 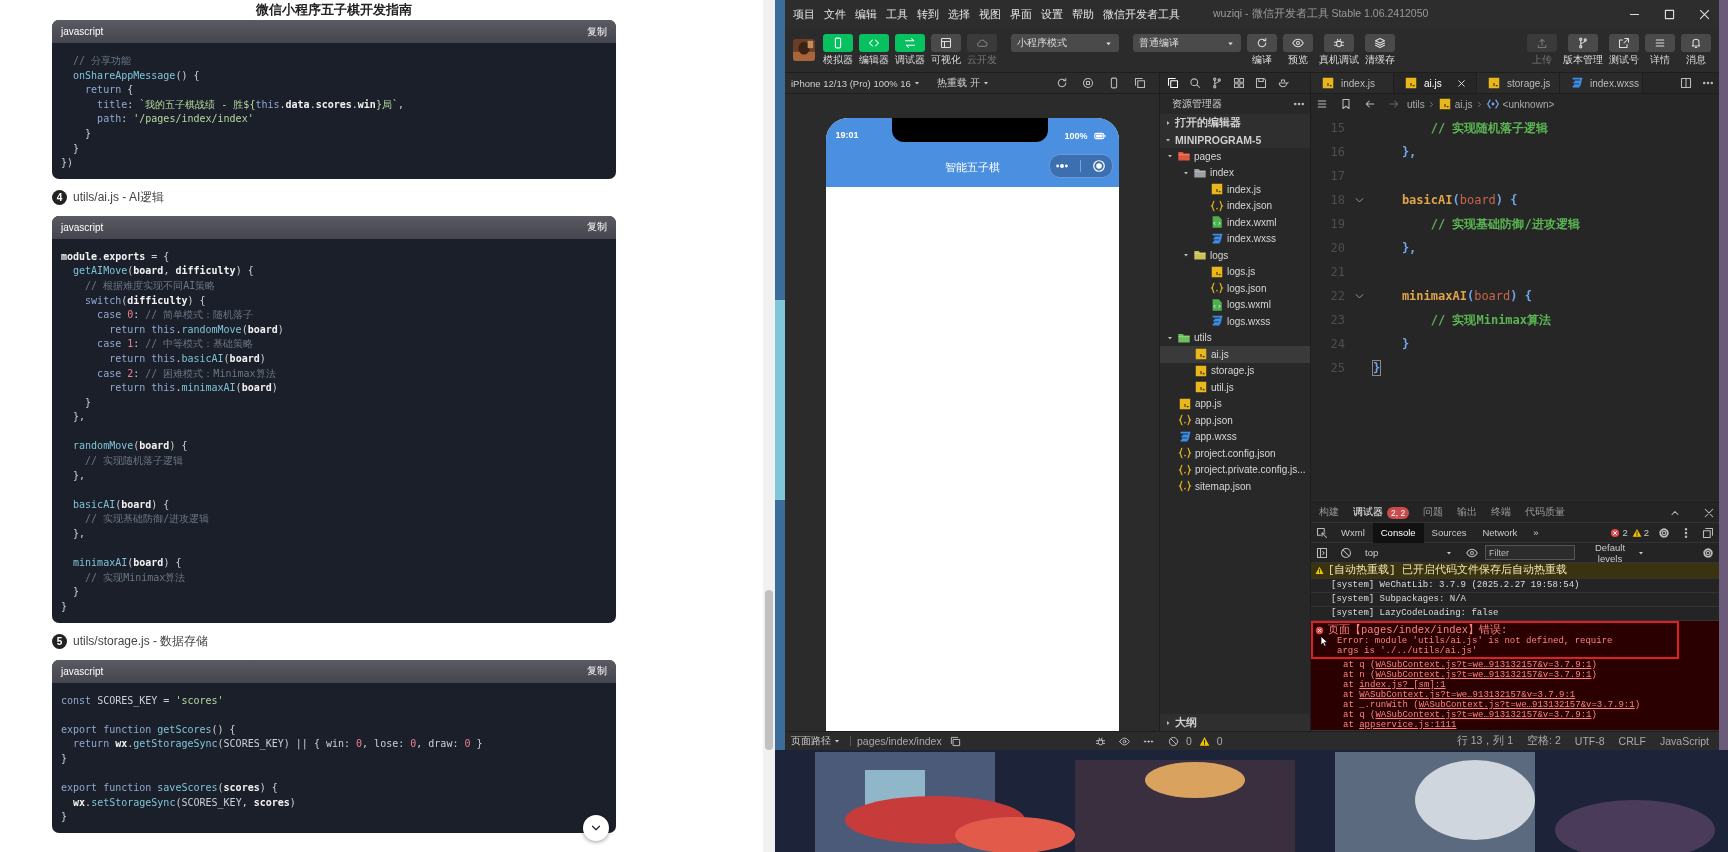 What do you see at coordinates (135, 577) in the screenshot?
I see `code-line: // 实现Minimax算法` at bounding box center [135, 577].